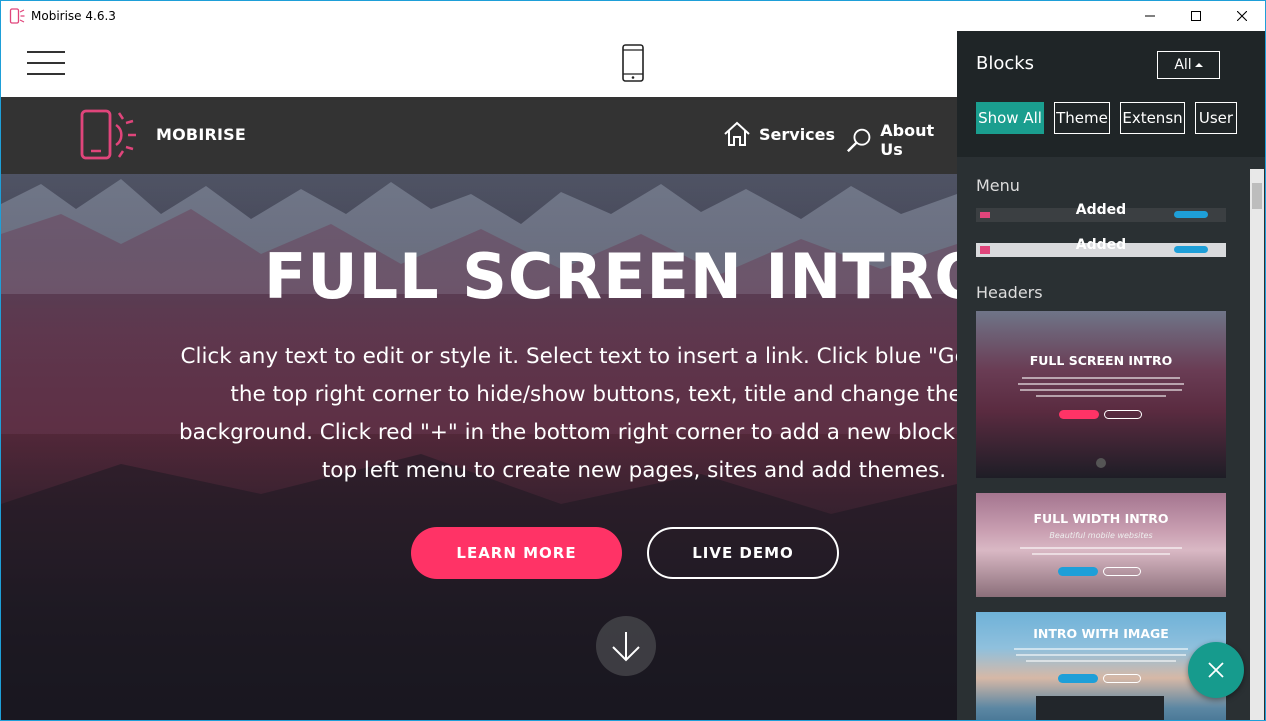 The image size is (1266, 721). I want to click on nav-item-about: About Us, so click(901, 140).